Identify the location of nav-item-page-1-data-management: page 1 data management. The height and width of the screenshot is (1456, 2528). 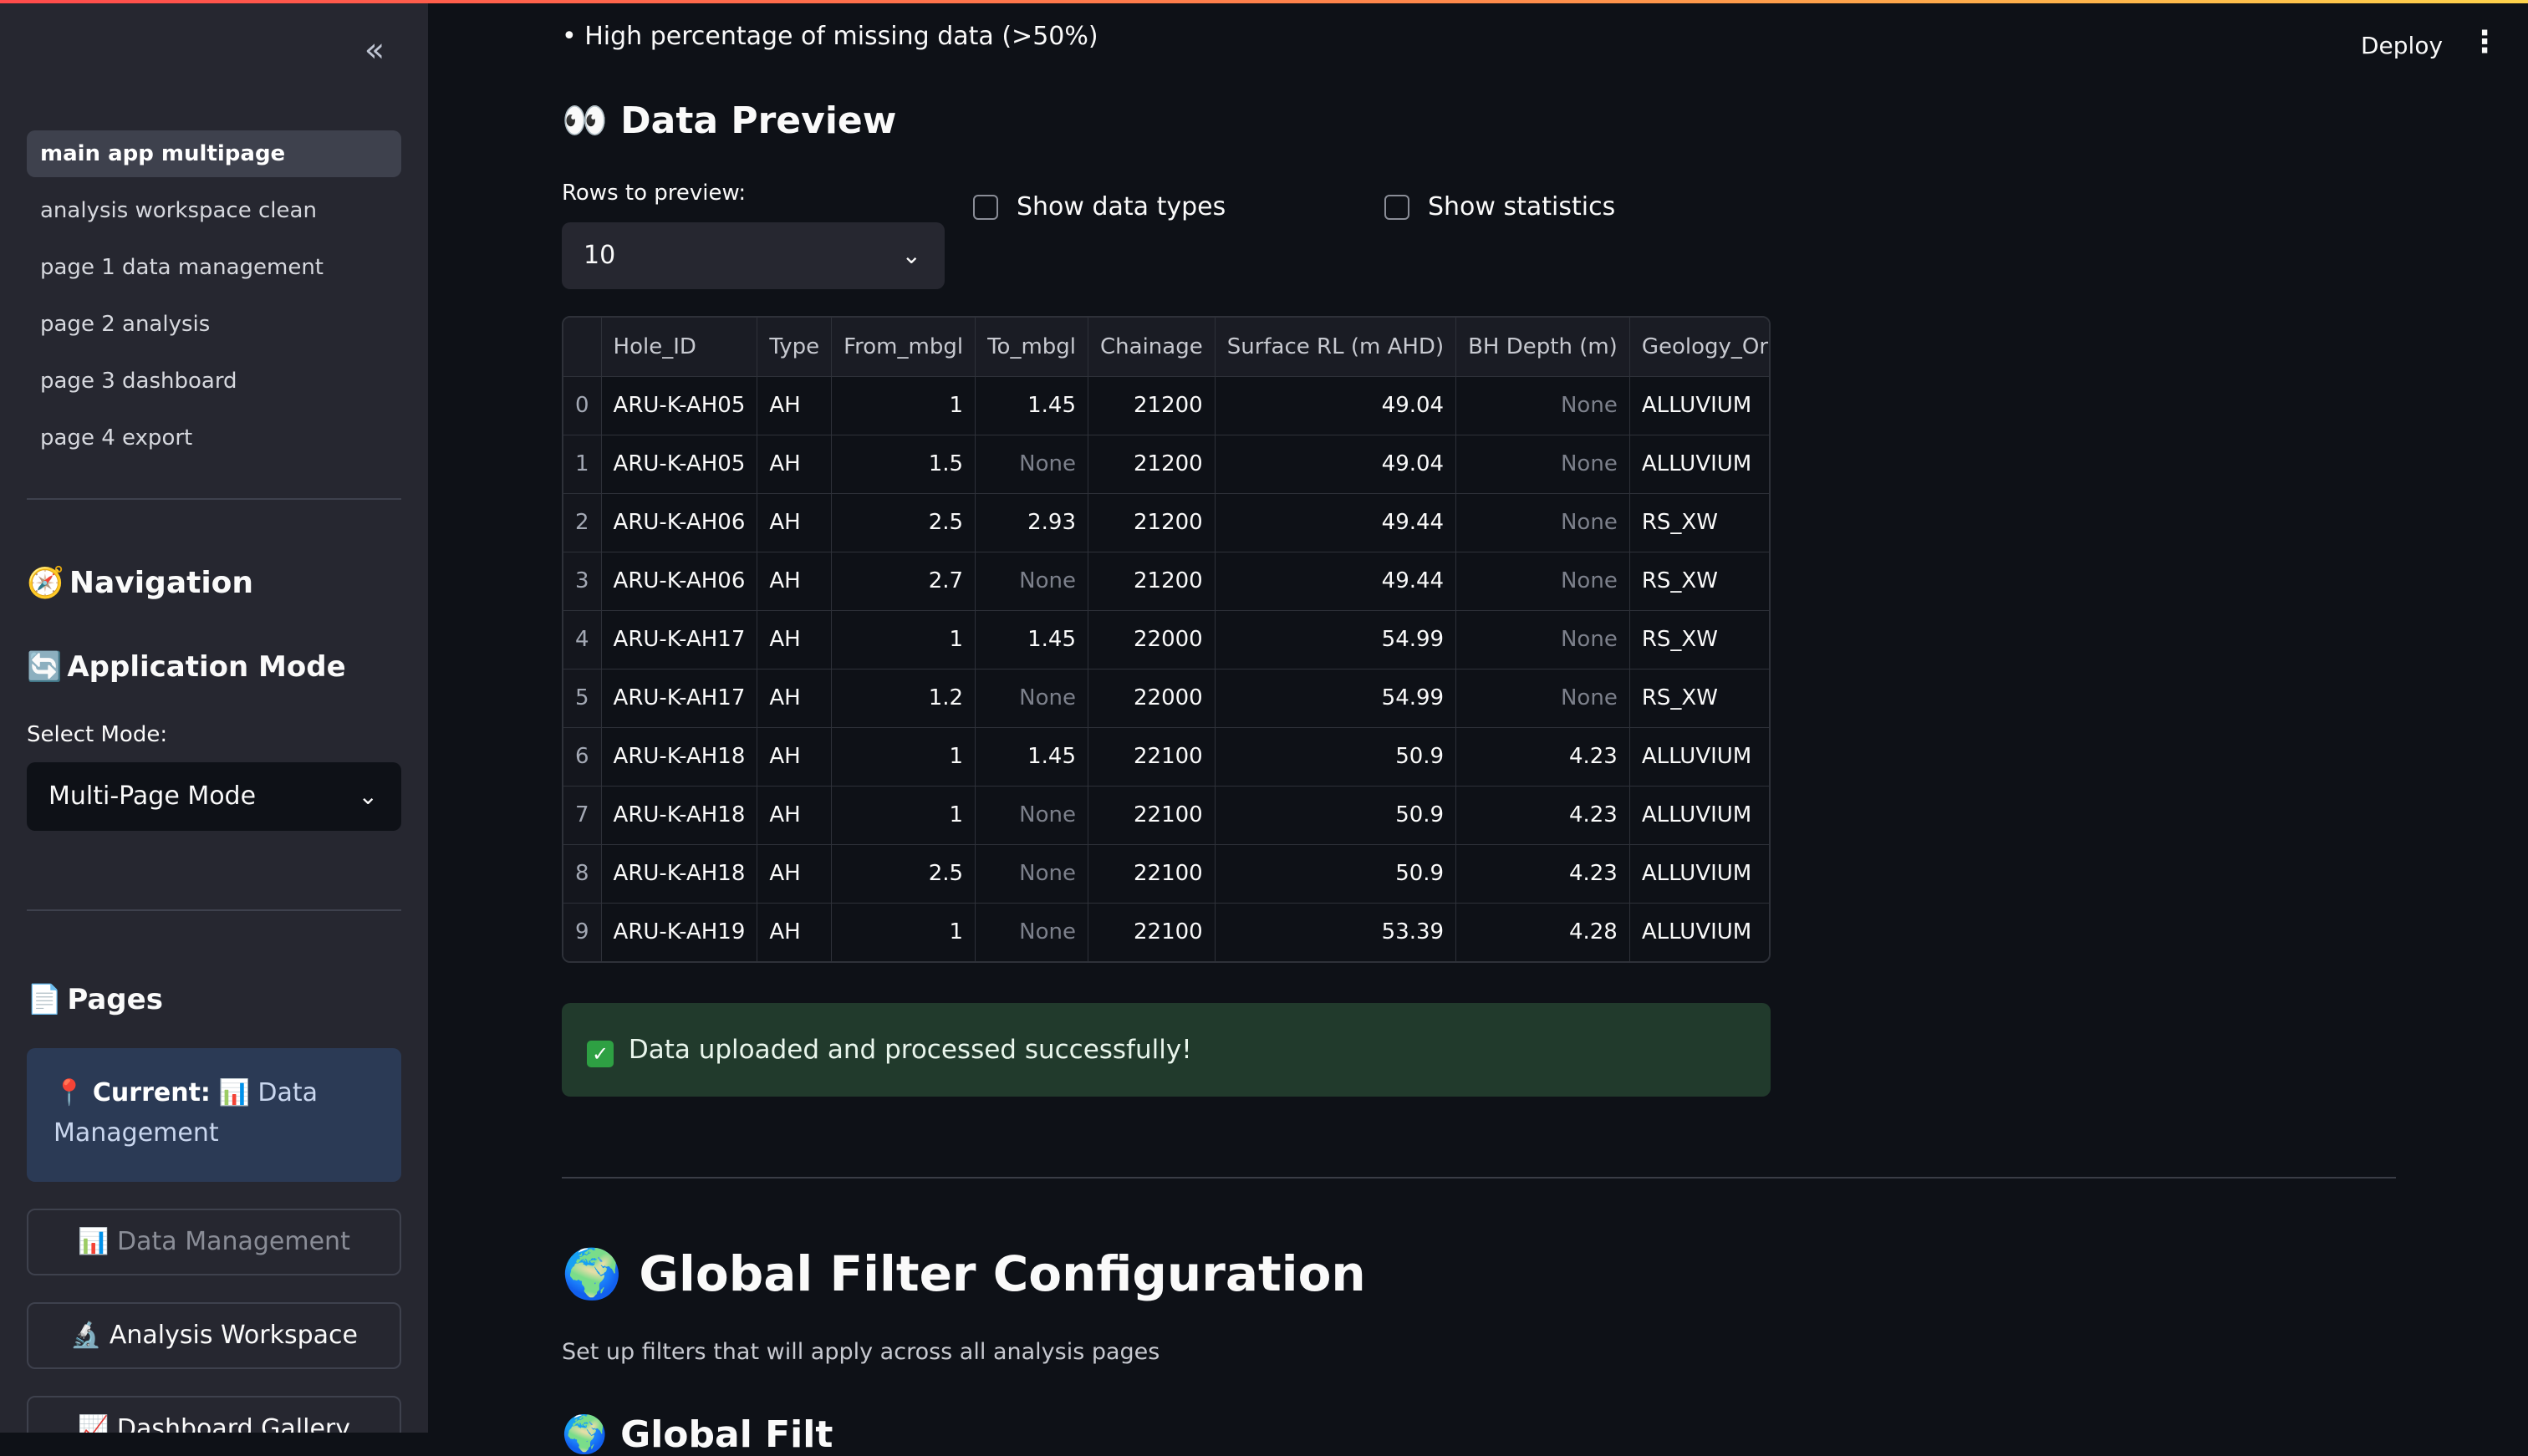
(214, 267).